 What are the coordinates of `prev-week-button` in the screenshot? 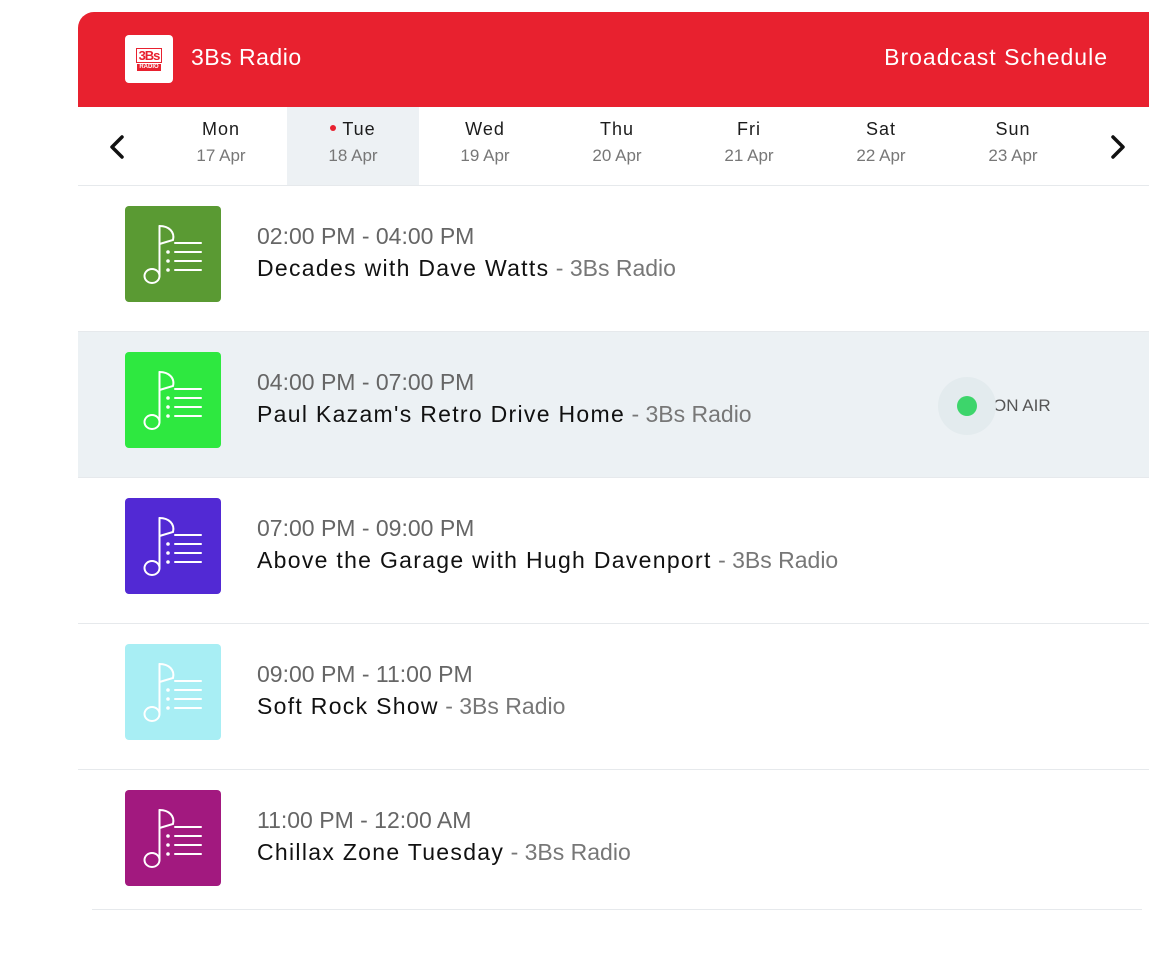 It's located at (117, 147).